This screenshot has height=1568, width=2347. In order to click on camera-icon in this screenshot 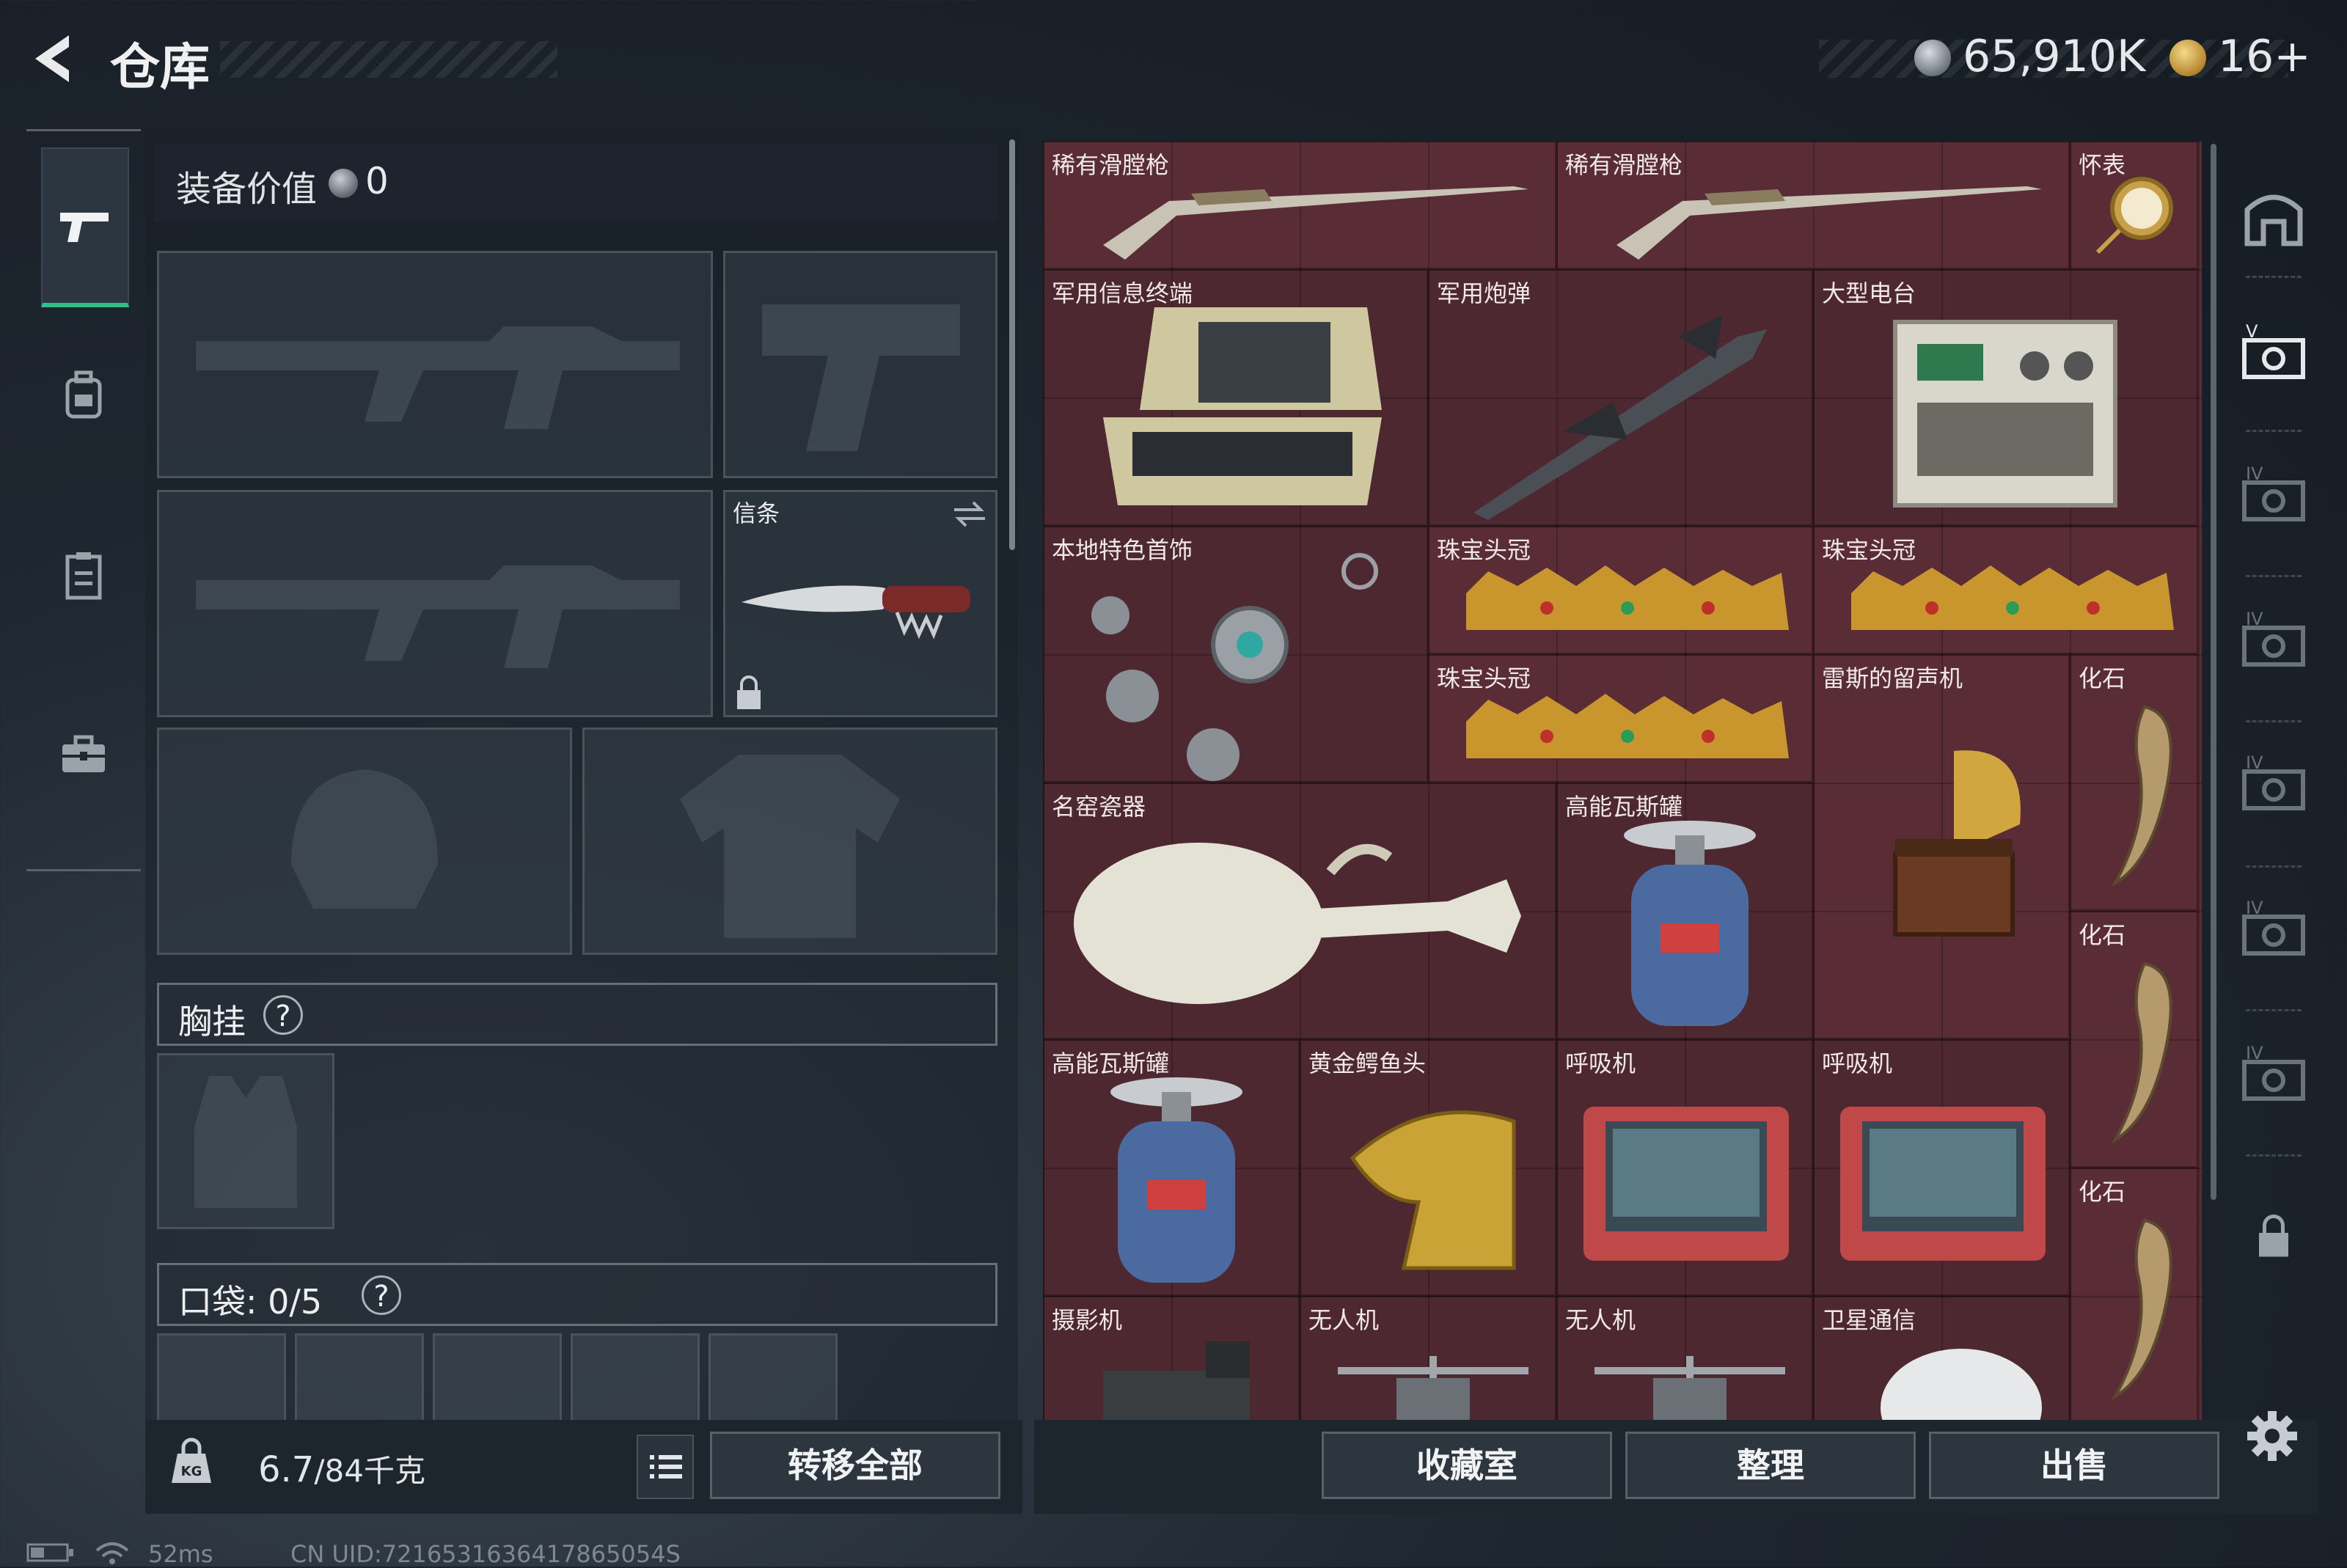, I will do `click(1176, 1380)`.